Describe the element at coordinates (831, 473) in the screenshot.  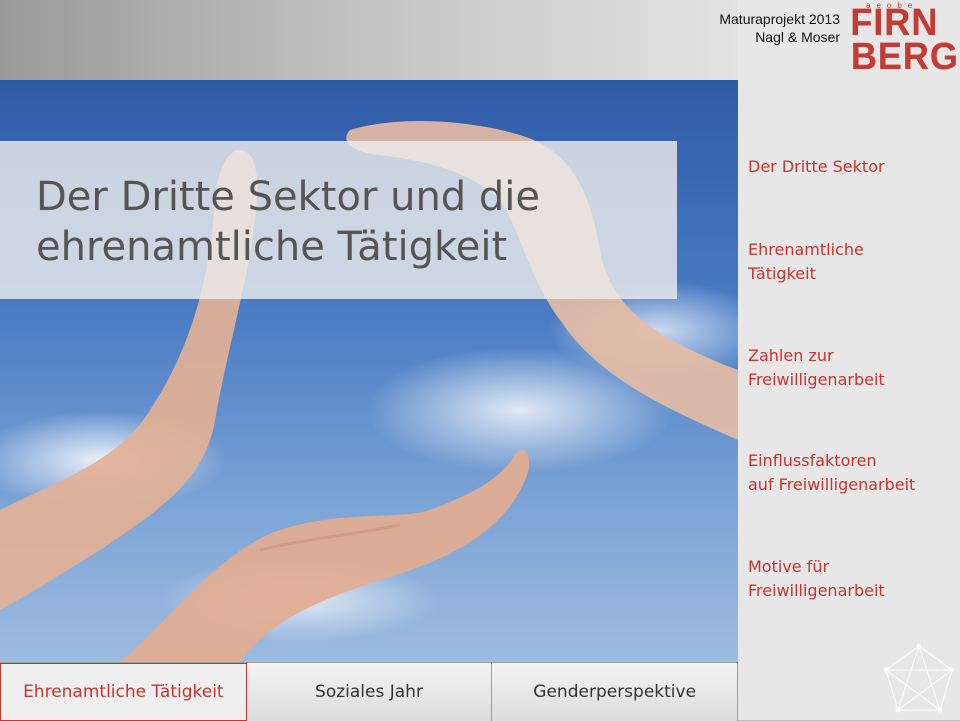
I see `nav-item-einflussfaktoren: Einflussfaktoren auf Freiwilligenarbeit` at that location.